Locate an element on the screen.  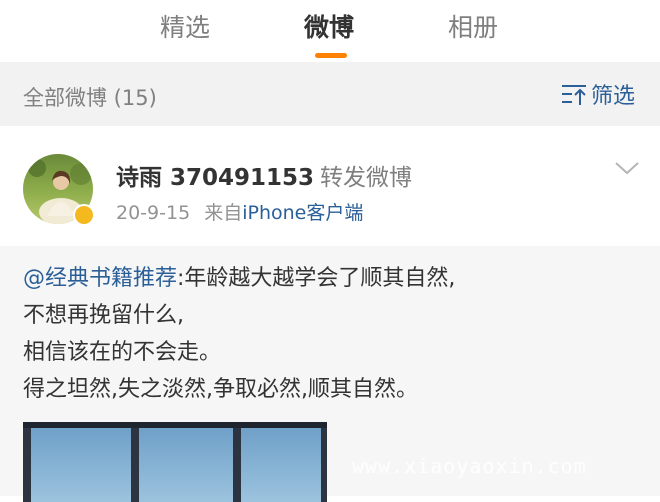
repost-action-label: 转发微博 is located at coordinates (366, 178).